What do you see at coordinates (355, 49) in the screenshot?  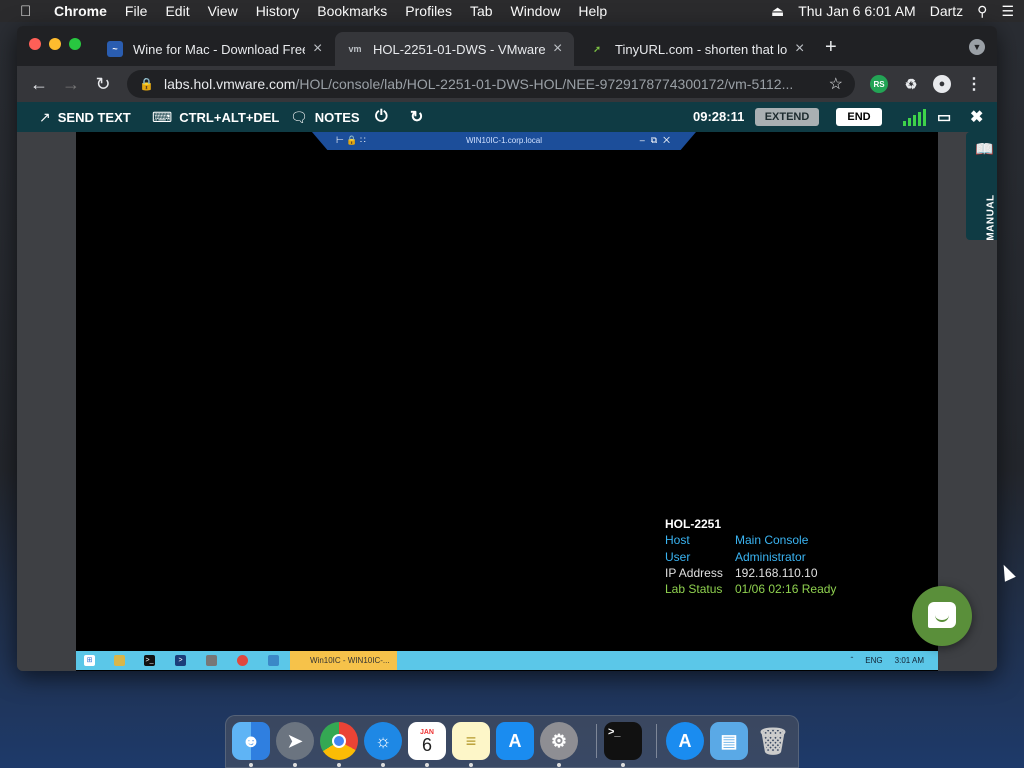 I see `vmware-icon: vm` at bounding box center [355, 49].